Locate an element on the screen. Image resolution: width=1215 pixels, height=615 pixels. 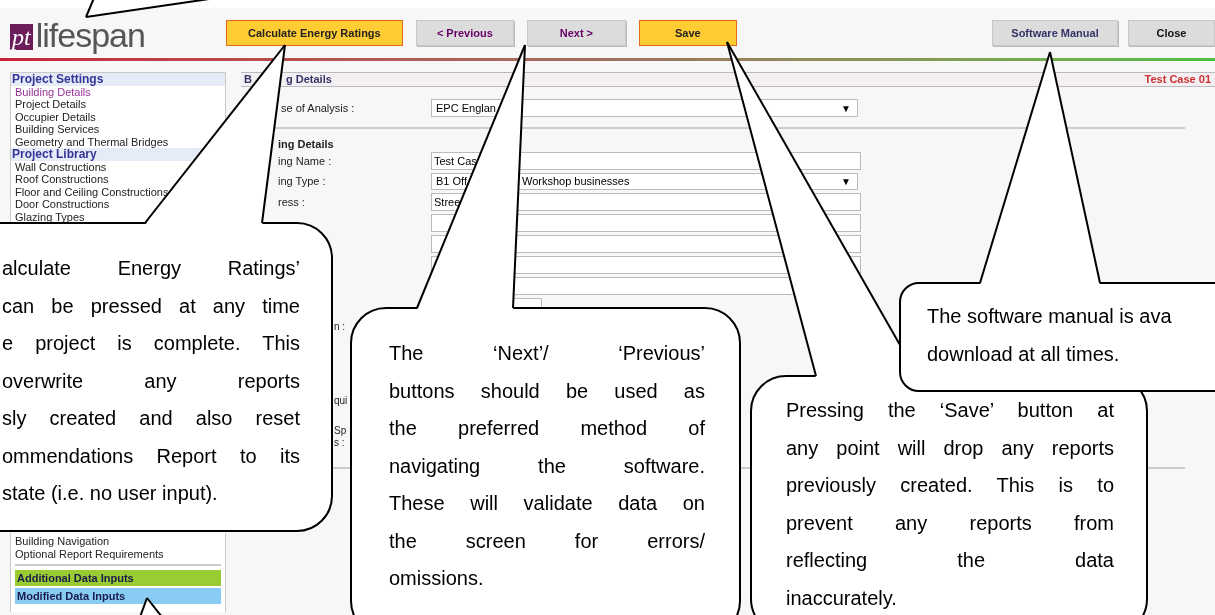
sidebar-section: Modified Data Inputs is located at coordinates (118, 596).